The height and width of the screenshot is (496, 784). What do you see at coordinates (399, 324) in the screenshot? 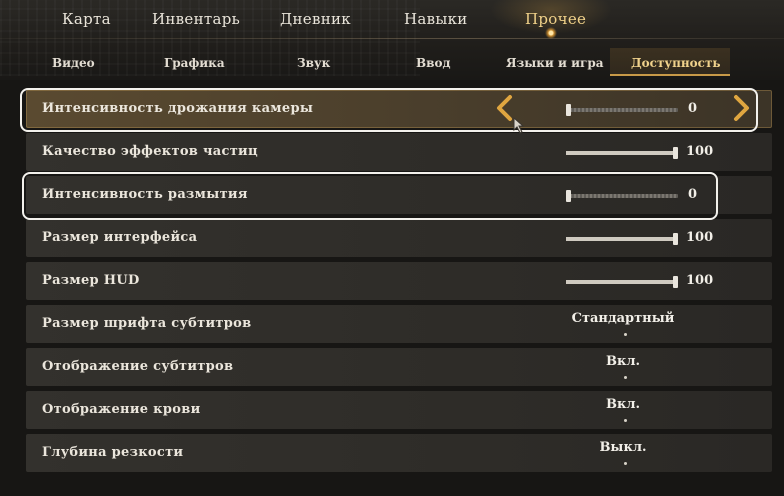
I see `setting-row-subtitle-font-size: Размер шрифта субтитров Стандартный` at bounding box center [399, 324].